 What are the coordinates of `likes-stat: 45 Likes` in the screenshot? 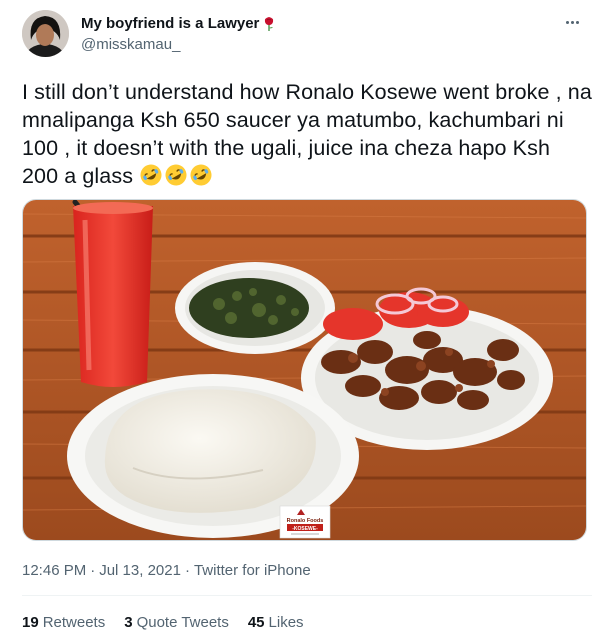 It's located at (276, 622).